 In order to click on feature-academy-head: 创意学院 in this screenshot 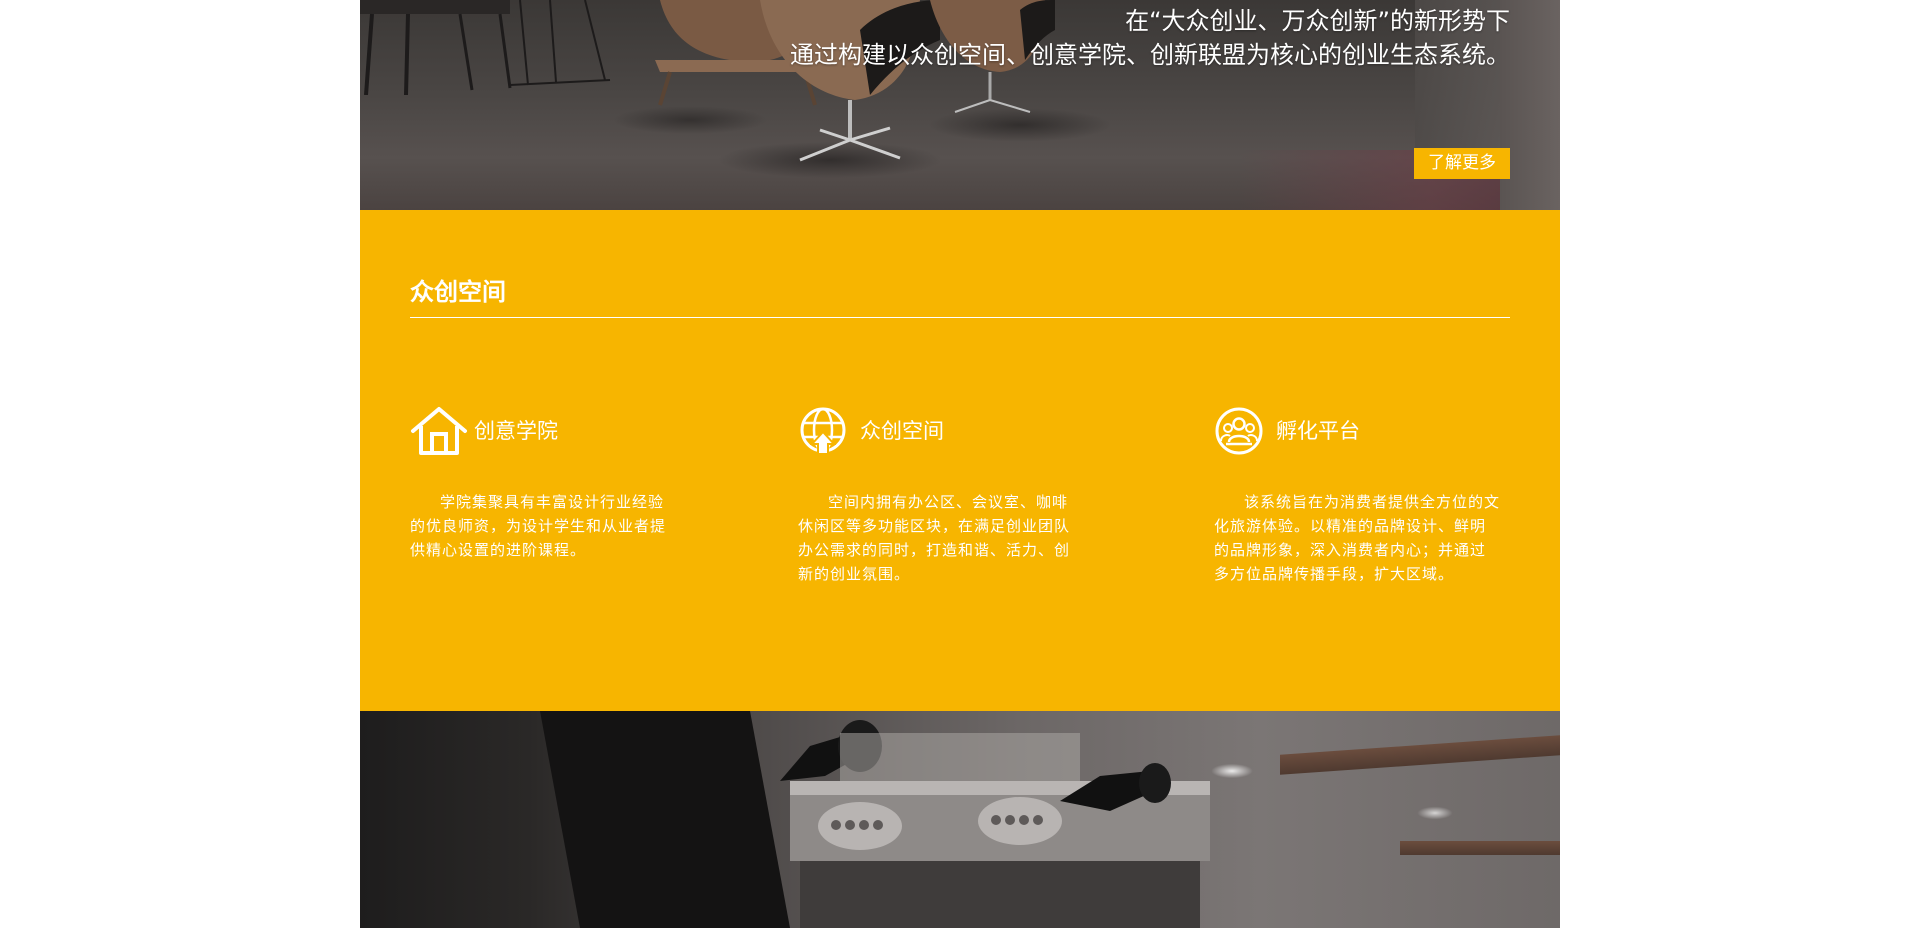, I will do `click(544, 431)`.